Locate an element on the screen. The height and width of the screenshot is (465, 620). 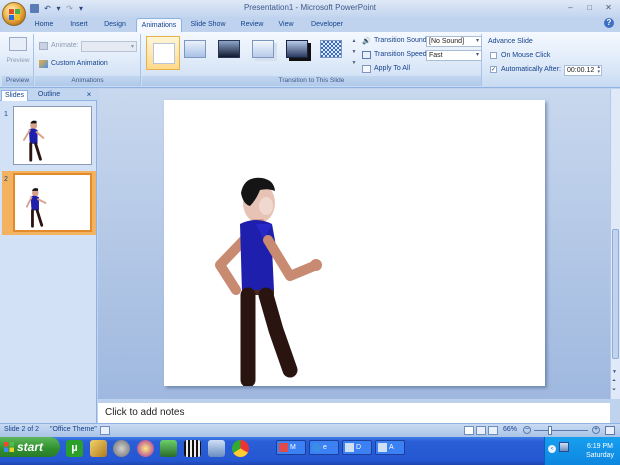
clock: 6:19 PM Saturday is located at coordinates (600, 451).